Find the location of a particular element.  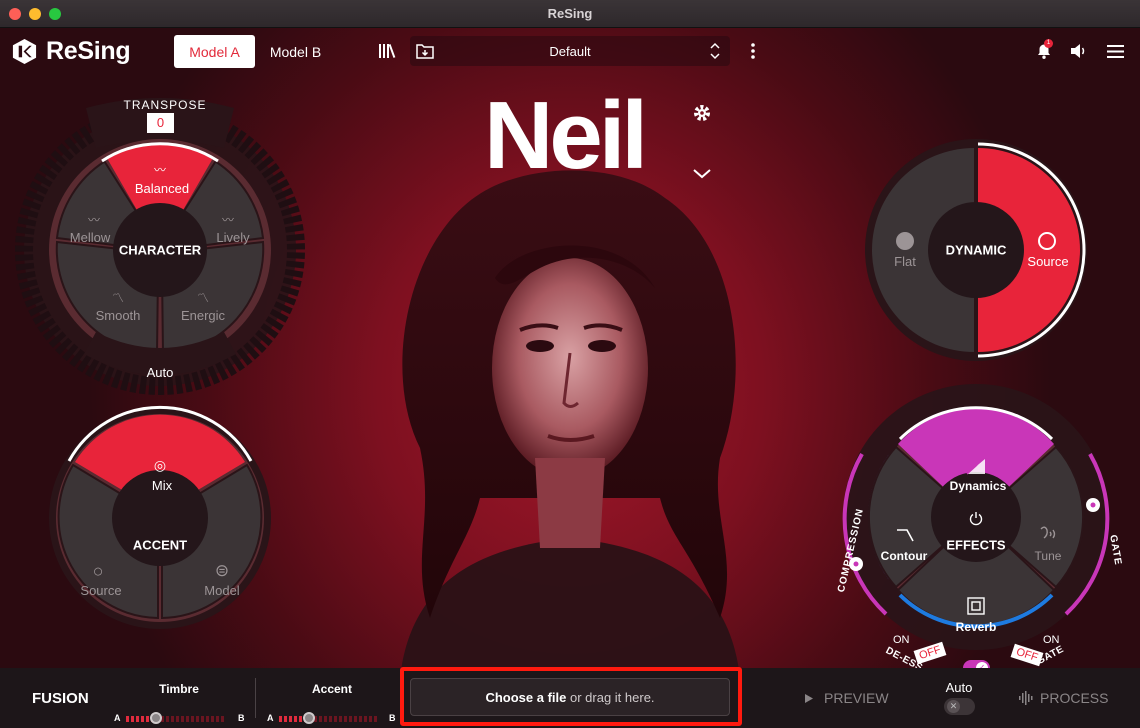

effects-enable-toggle: ✓ is located at coordinates (976, 664).